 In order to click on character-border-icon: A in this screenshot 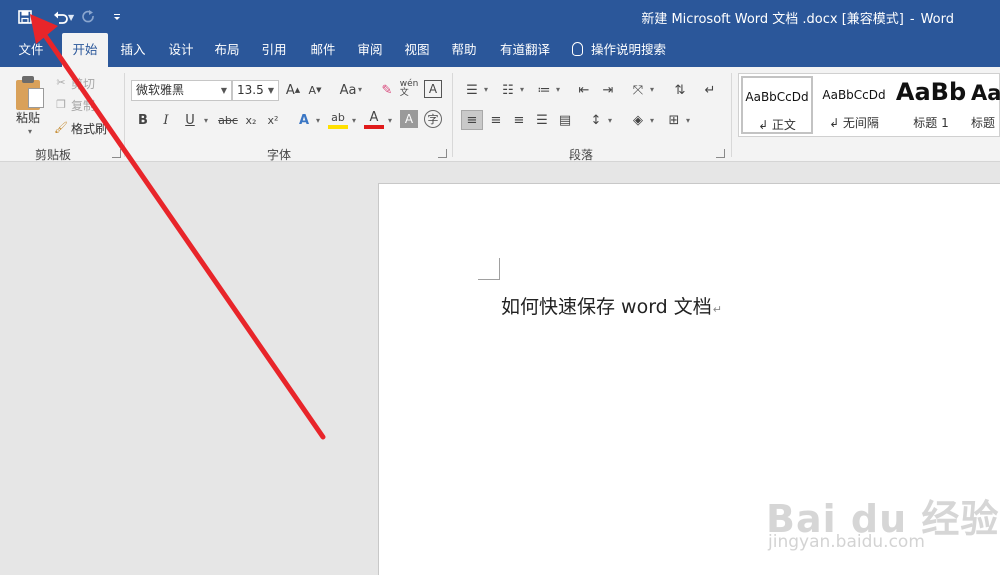, I will do `click(433, 89)`.